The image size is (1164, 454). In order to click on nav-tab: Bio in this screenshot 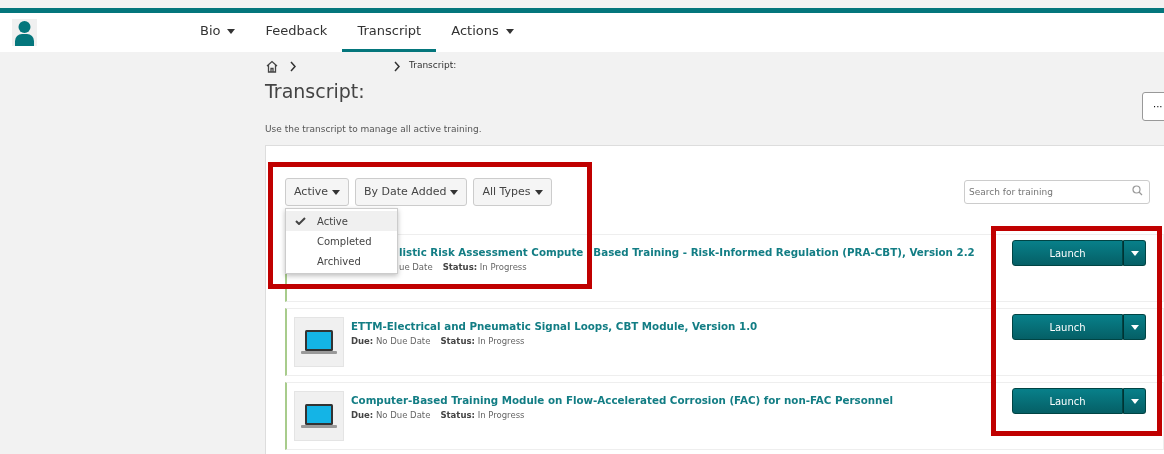, I will do `click(218, 32)`.